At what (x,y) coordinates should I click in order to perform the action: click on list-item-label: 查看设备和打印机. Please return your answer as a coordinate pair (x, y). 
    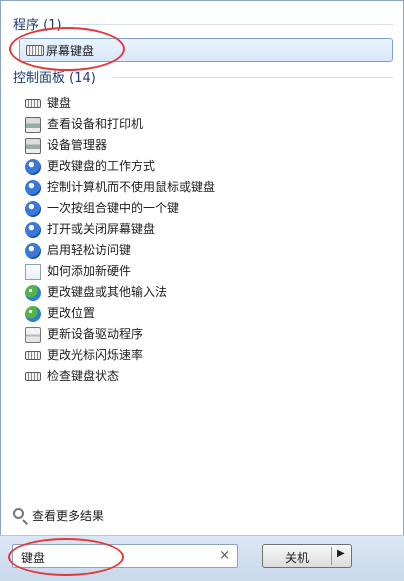
    Looking at the image, I should click on (95, 124).